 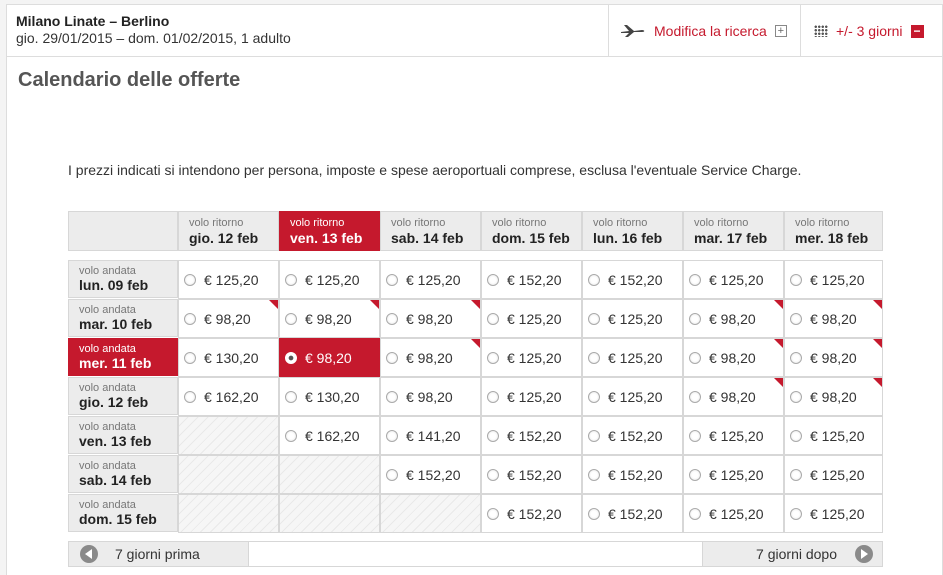 I want to click on departure-date-header: volo andata ven. 13 feb, so click(x=123, y=435).